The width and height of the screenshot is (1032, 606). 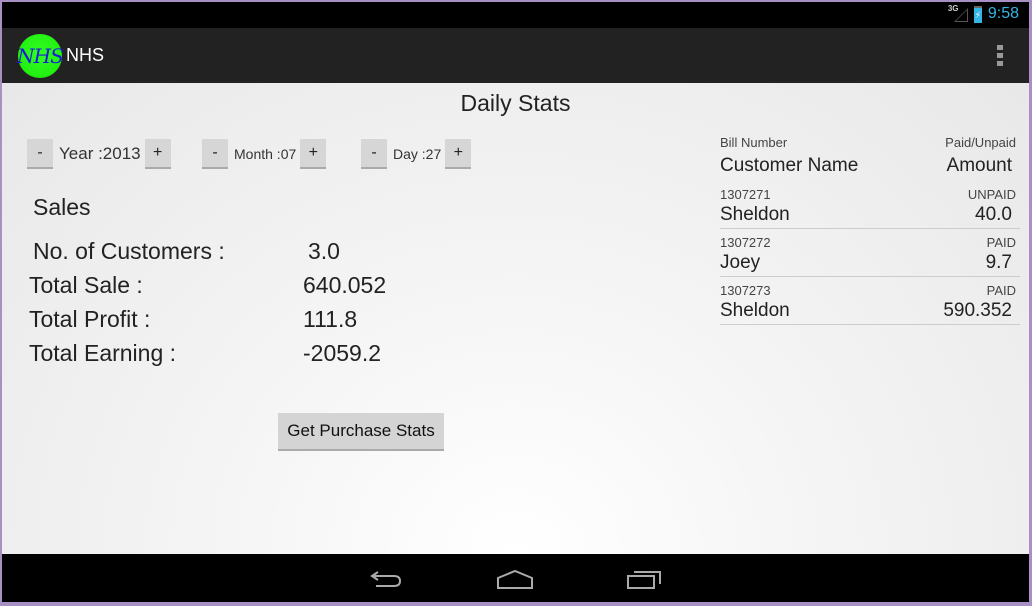 I want to click on bill-number: 1307273, so click(x=745, y=290).